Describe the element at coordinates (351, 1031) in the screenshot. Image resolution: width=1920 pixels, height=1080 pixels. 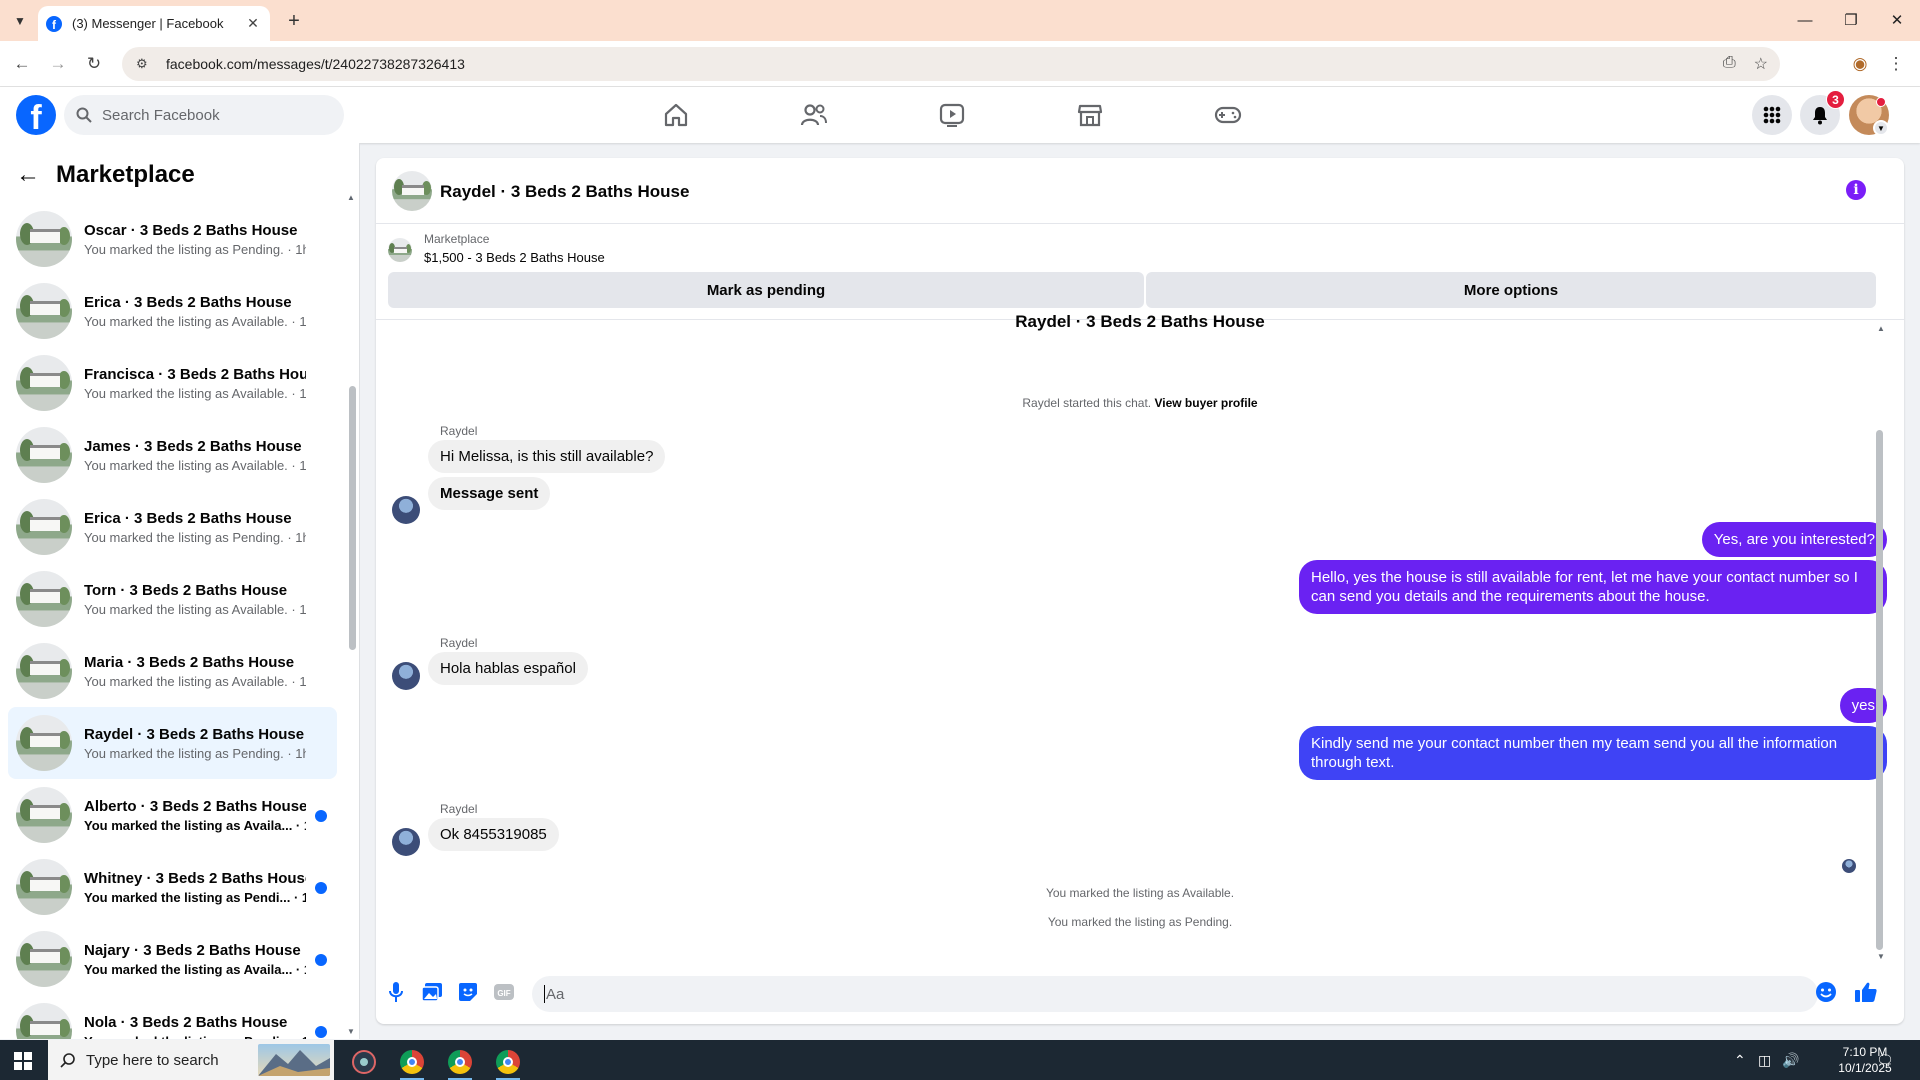
I see `scroll-down-icon: ▼` at that location.